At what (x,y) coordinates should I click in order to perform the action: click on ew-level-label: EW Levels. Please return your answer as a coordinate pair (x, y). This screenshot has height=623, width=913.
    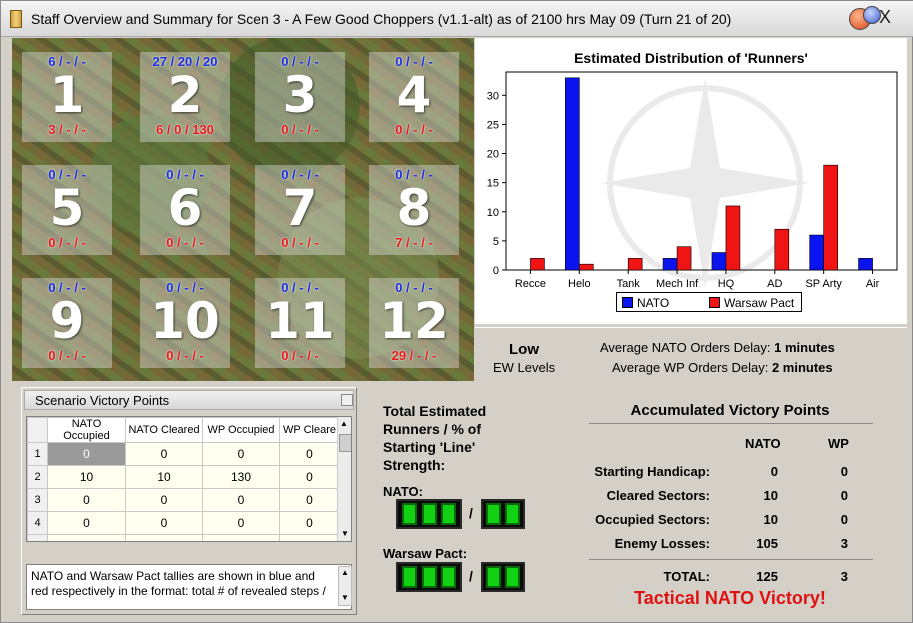
    Looking at the image, I should click on (524, 367).